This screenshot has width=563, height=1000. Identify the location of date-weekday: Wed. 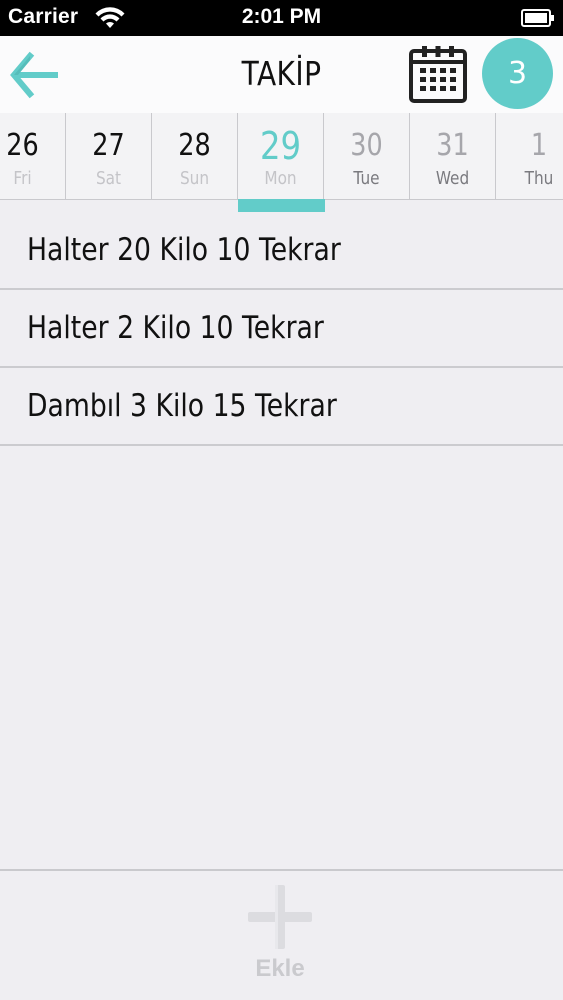
(452, 178).